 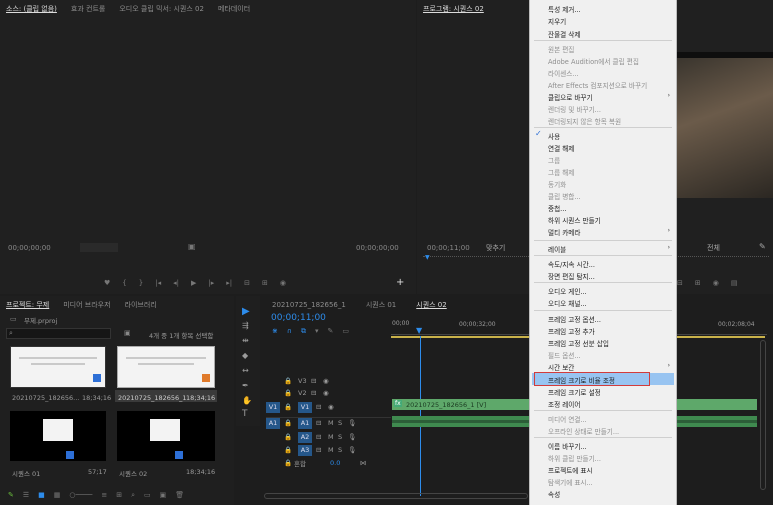 I want to click on menu-item: 조정 레이어, so click(x=564, y=404).